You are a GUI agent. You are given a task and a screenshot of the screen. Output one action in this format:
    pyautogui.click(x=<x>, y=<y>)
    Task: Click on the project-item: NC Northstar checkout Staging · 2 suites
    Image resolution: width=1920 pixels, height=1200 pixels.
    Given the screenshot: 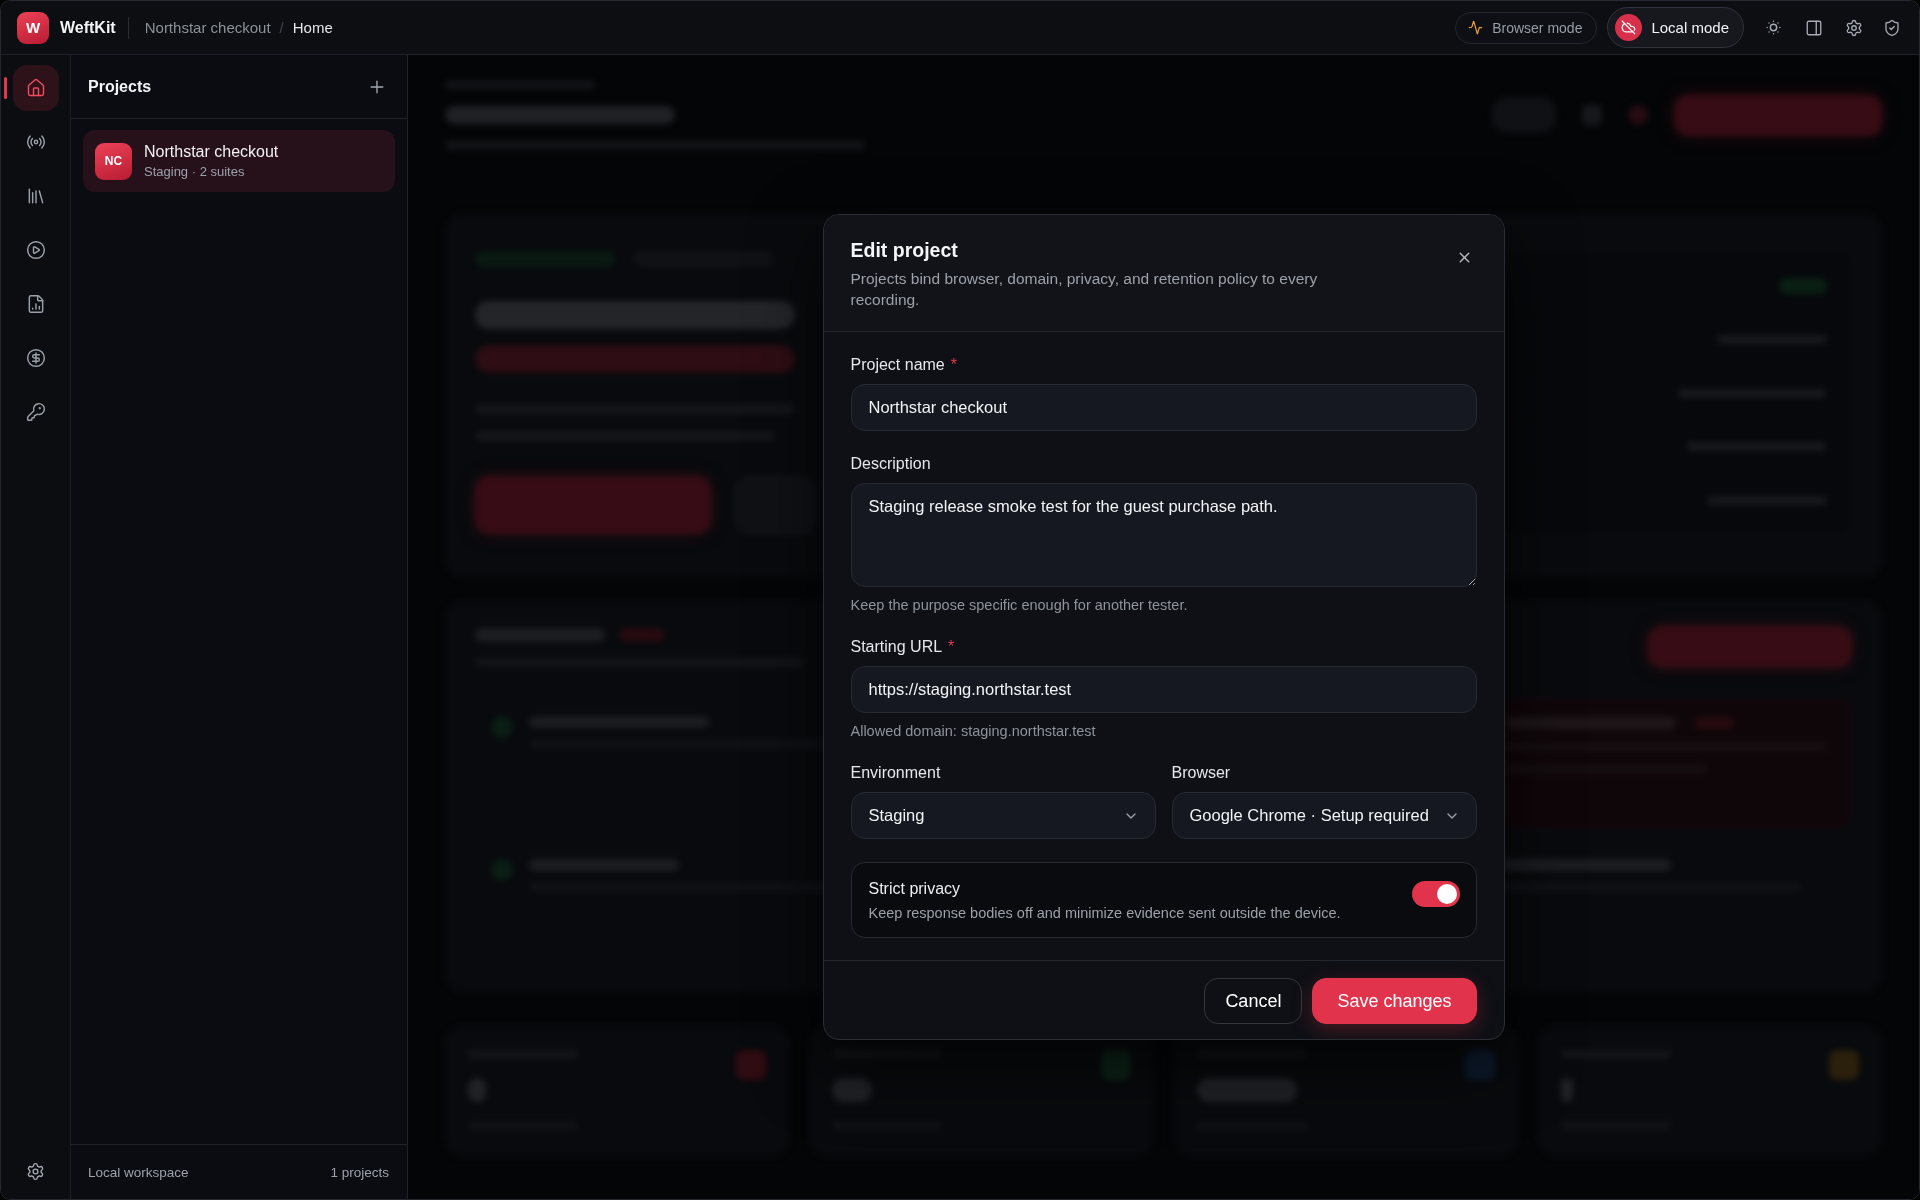 What is the action you would take?
    pyautogui.click(x=239, y=161)
    